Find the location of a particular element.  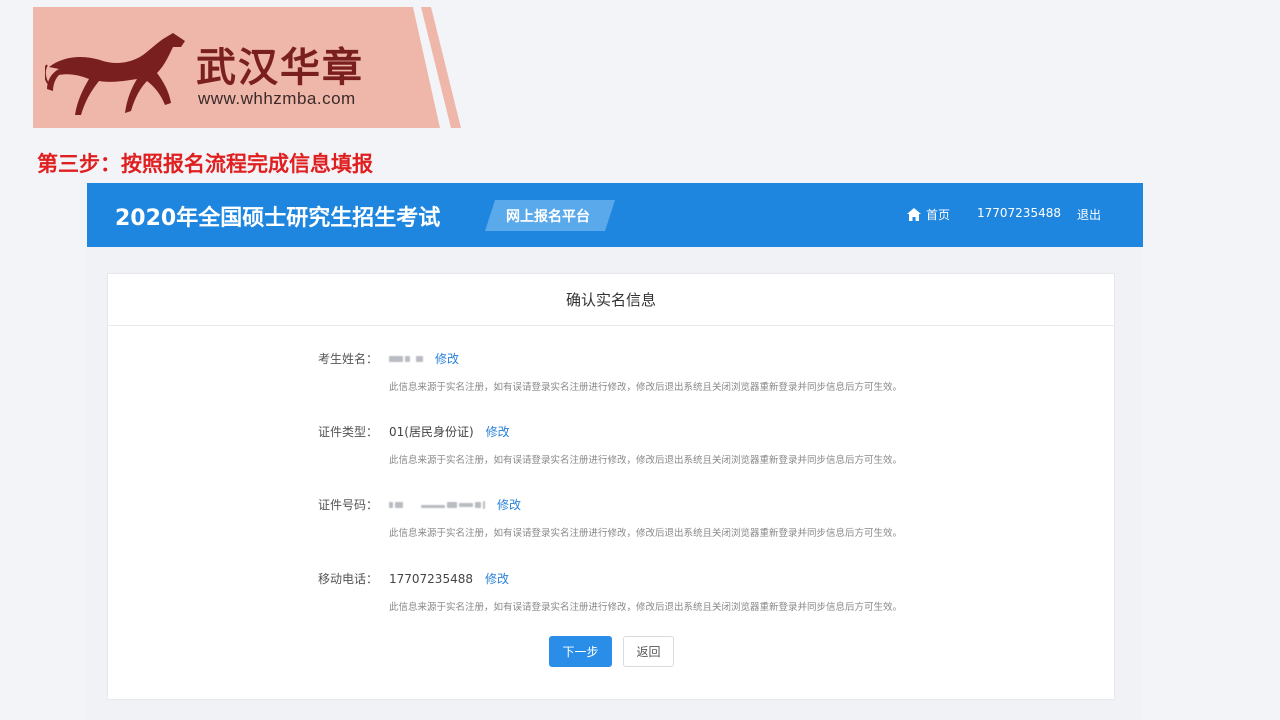

field-mobile-label: 移动电话： is located at coordinates (347, 579).